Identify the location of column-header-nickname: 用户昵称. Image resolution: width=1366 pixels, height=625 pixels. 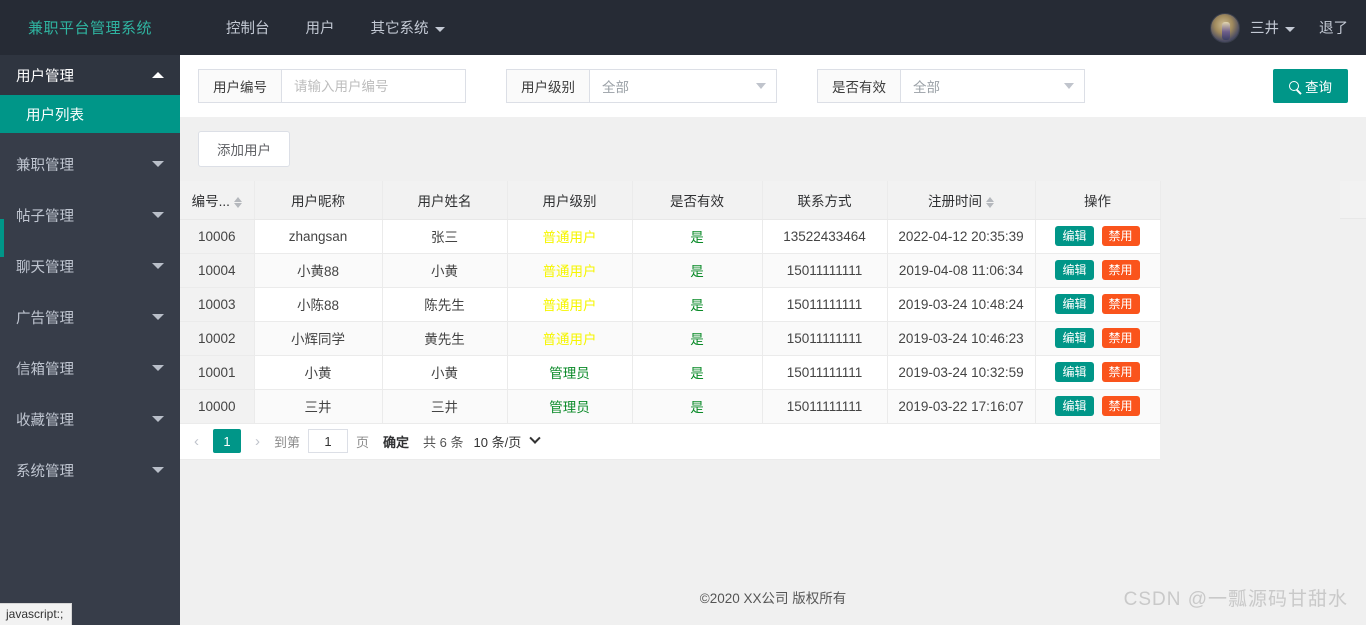
(318, 200).